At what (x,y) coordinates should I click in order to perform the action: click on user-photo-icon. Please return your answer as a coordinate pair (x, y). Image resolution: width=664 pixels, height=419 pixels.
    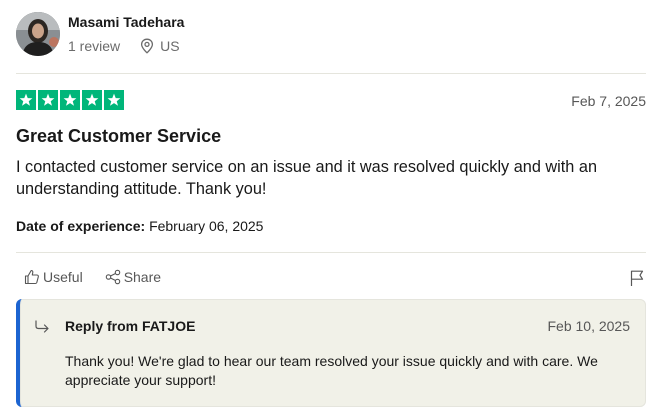
    Looking at the image, I should click on (38, 34).